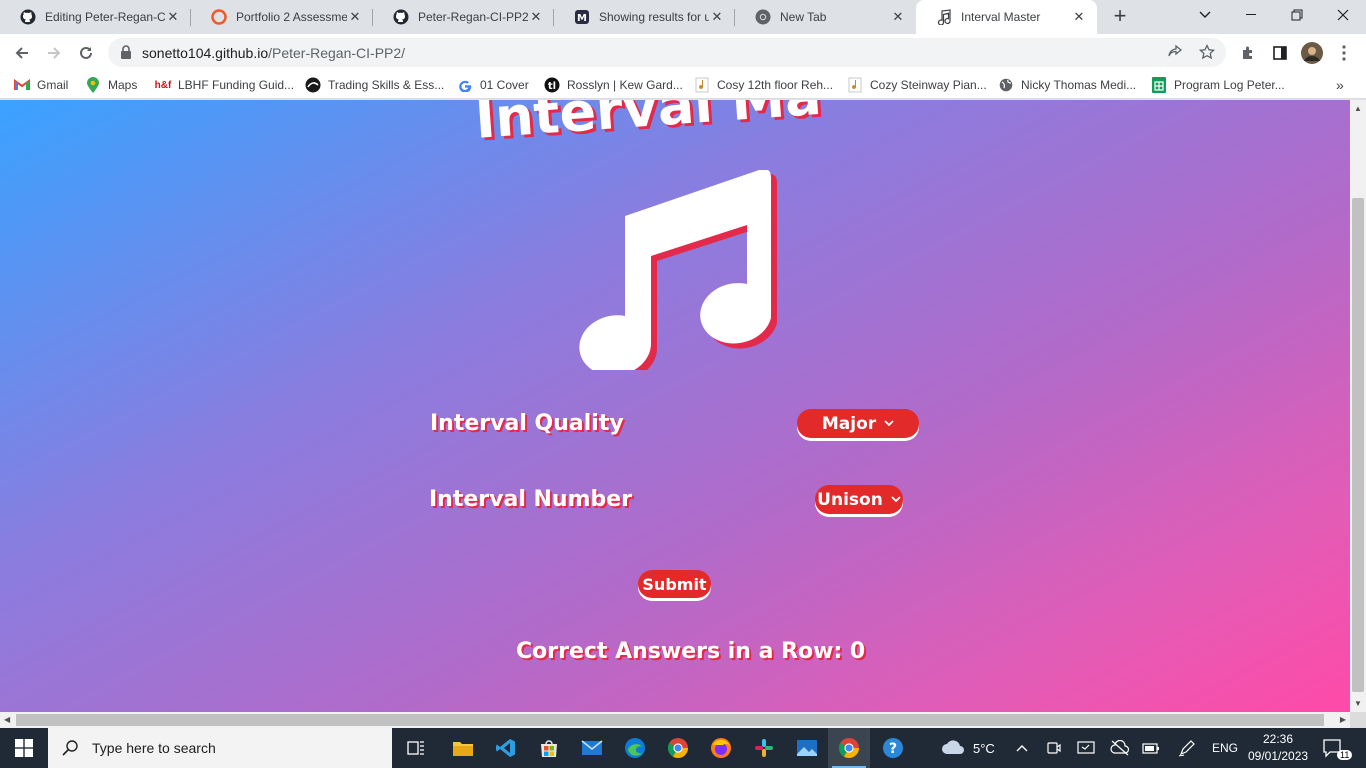 Image resolution: width=1366 pixels, height=768 pixels. I want to click on bookmark-01-cover: 01 Cover, so click(493, 85).